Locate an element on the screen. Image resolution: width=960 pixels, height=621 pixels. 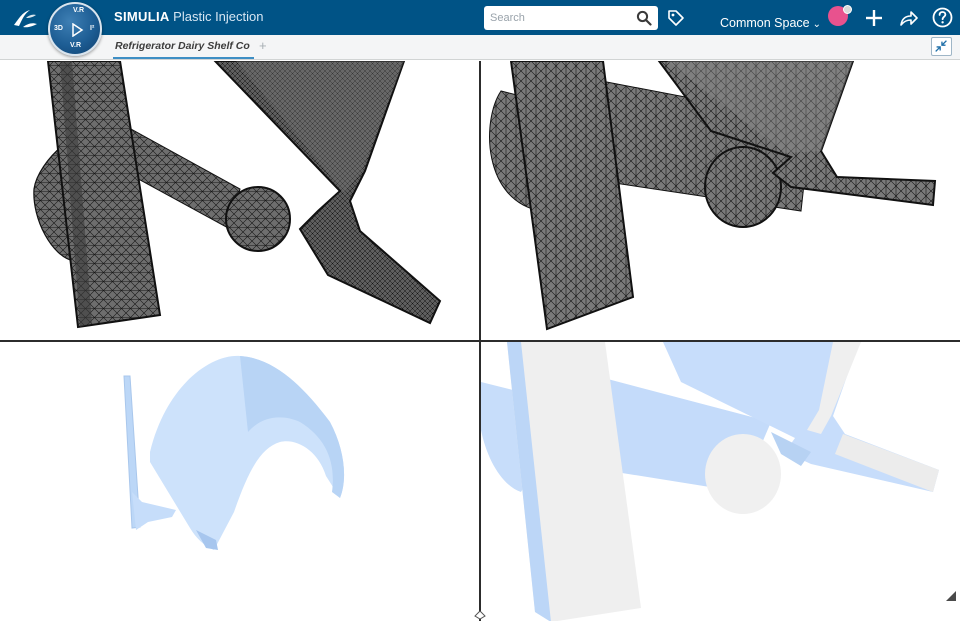
tab-refrigerator-dairy-shelf: Refrigerator Dairy Shelf Co is located at coordinates (183, 48).